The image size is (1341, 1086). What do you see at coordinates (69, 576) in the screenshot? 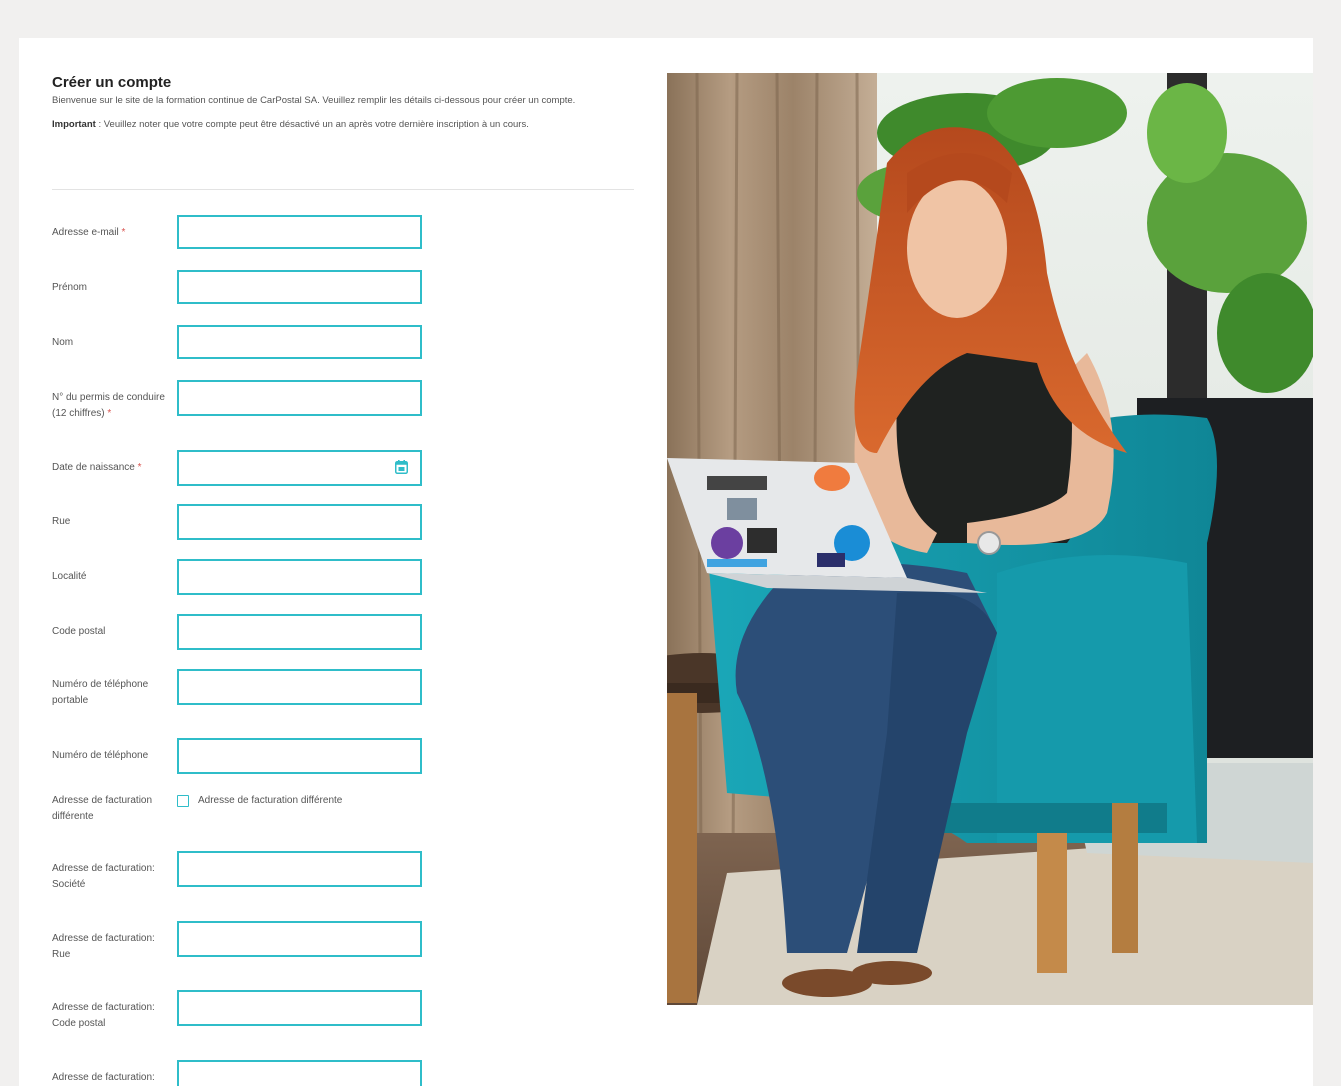
I see `city-label: Localité` at bounding box center [69, 576].